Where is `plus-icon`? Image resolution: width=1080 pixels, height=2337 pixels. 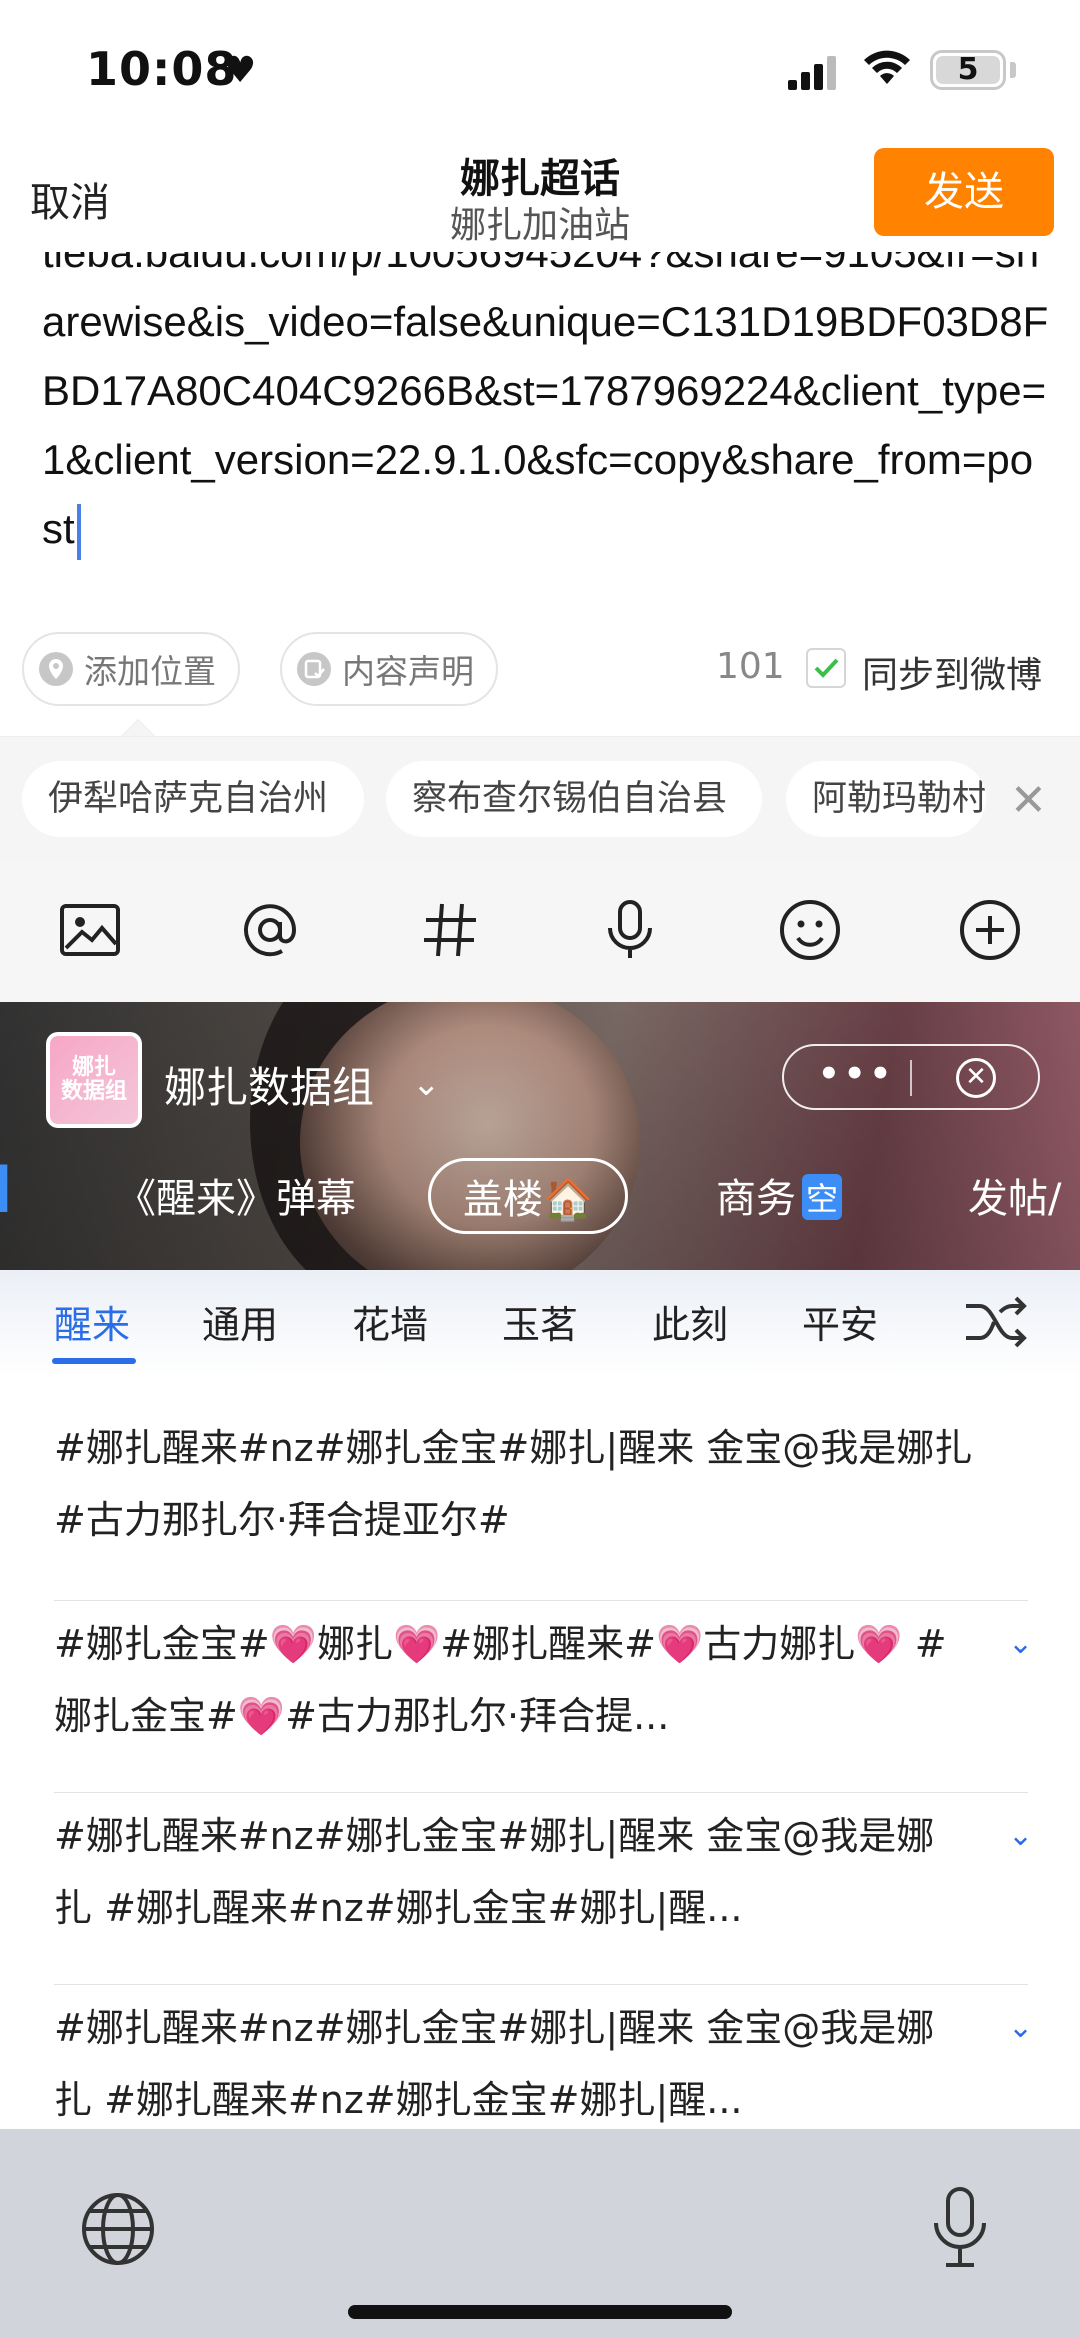
plus-icon is located at coordinates (990, 930).